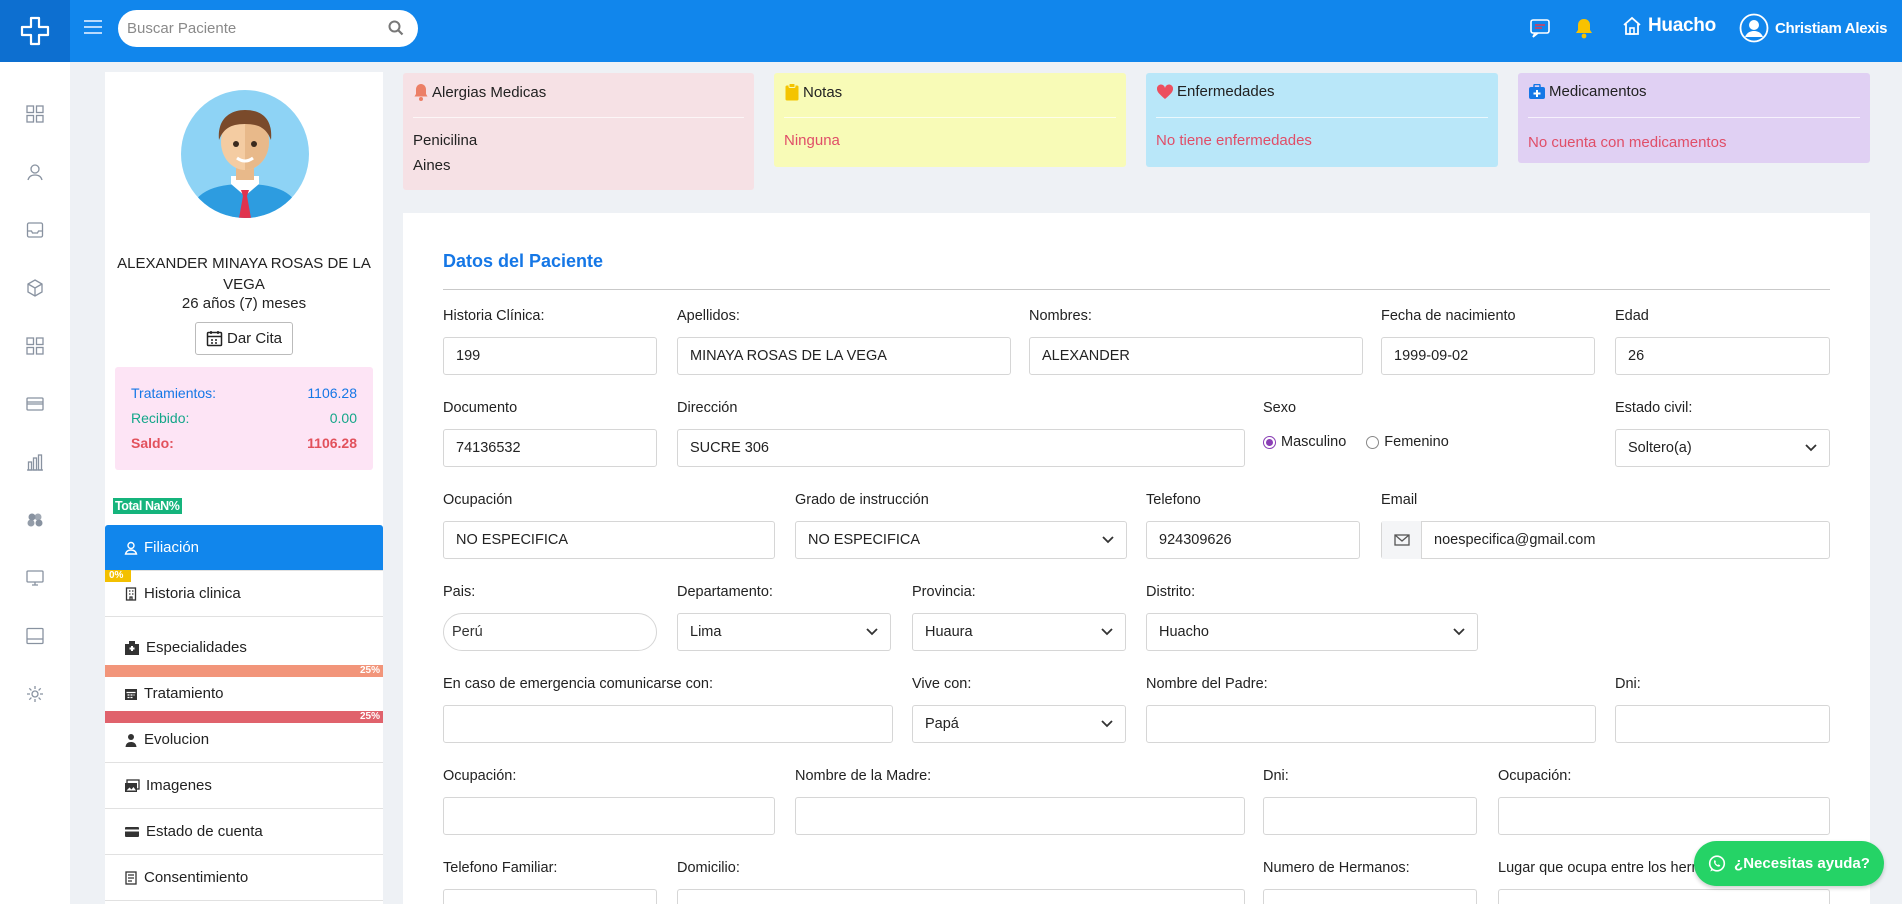 The image size is (1902, 904). What do you see at coordinates (244, 737) in the screenshot?
I see `nav-item-evolucion: 25% Evolucion` at bounding box center [244, 737].